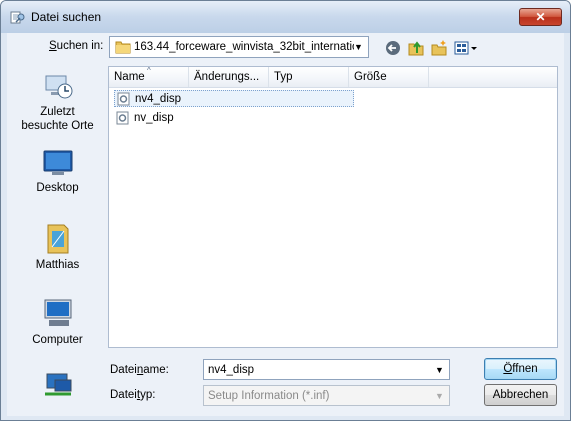 The height and width of the screenshot is (421, 571). I want to click on place-user: Matthias, so click(57, 246).